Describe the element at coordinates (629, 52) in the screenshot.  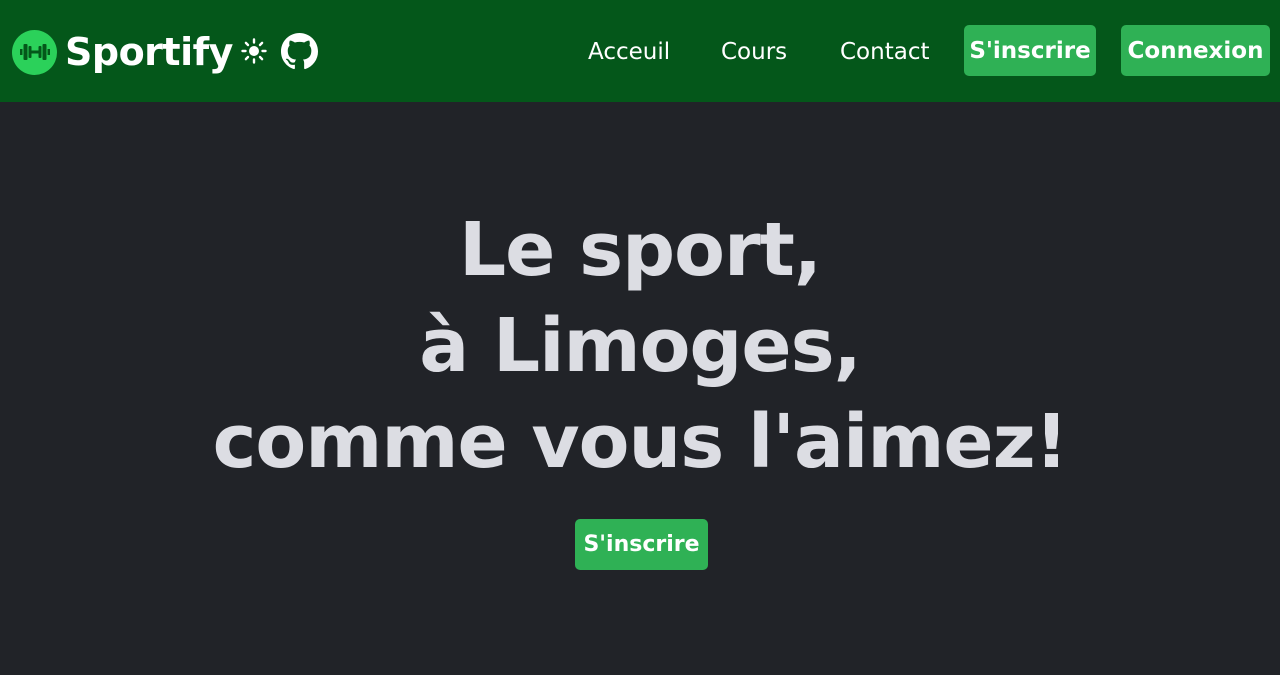
I see `nav-link-acceuil: Acceuil` at that location.